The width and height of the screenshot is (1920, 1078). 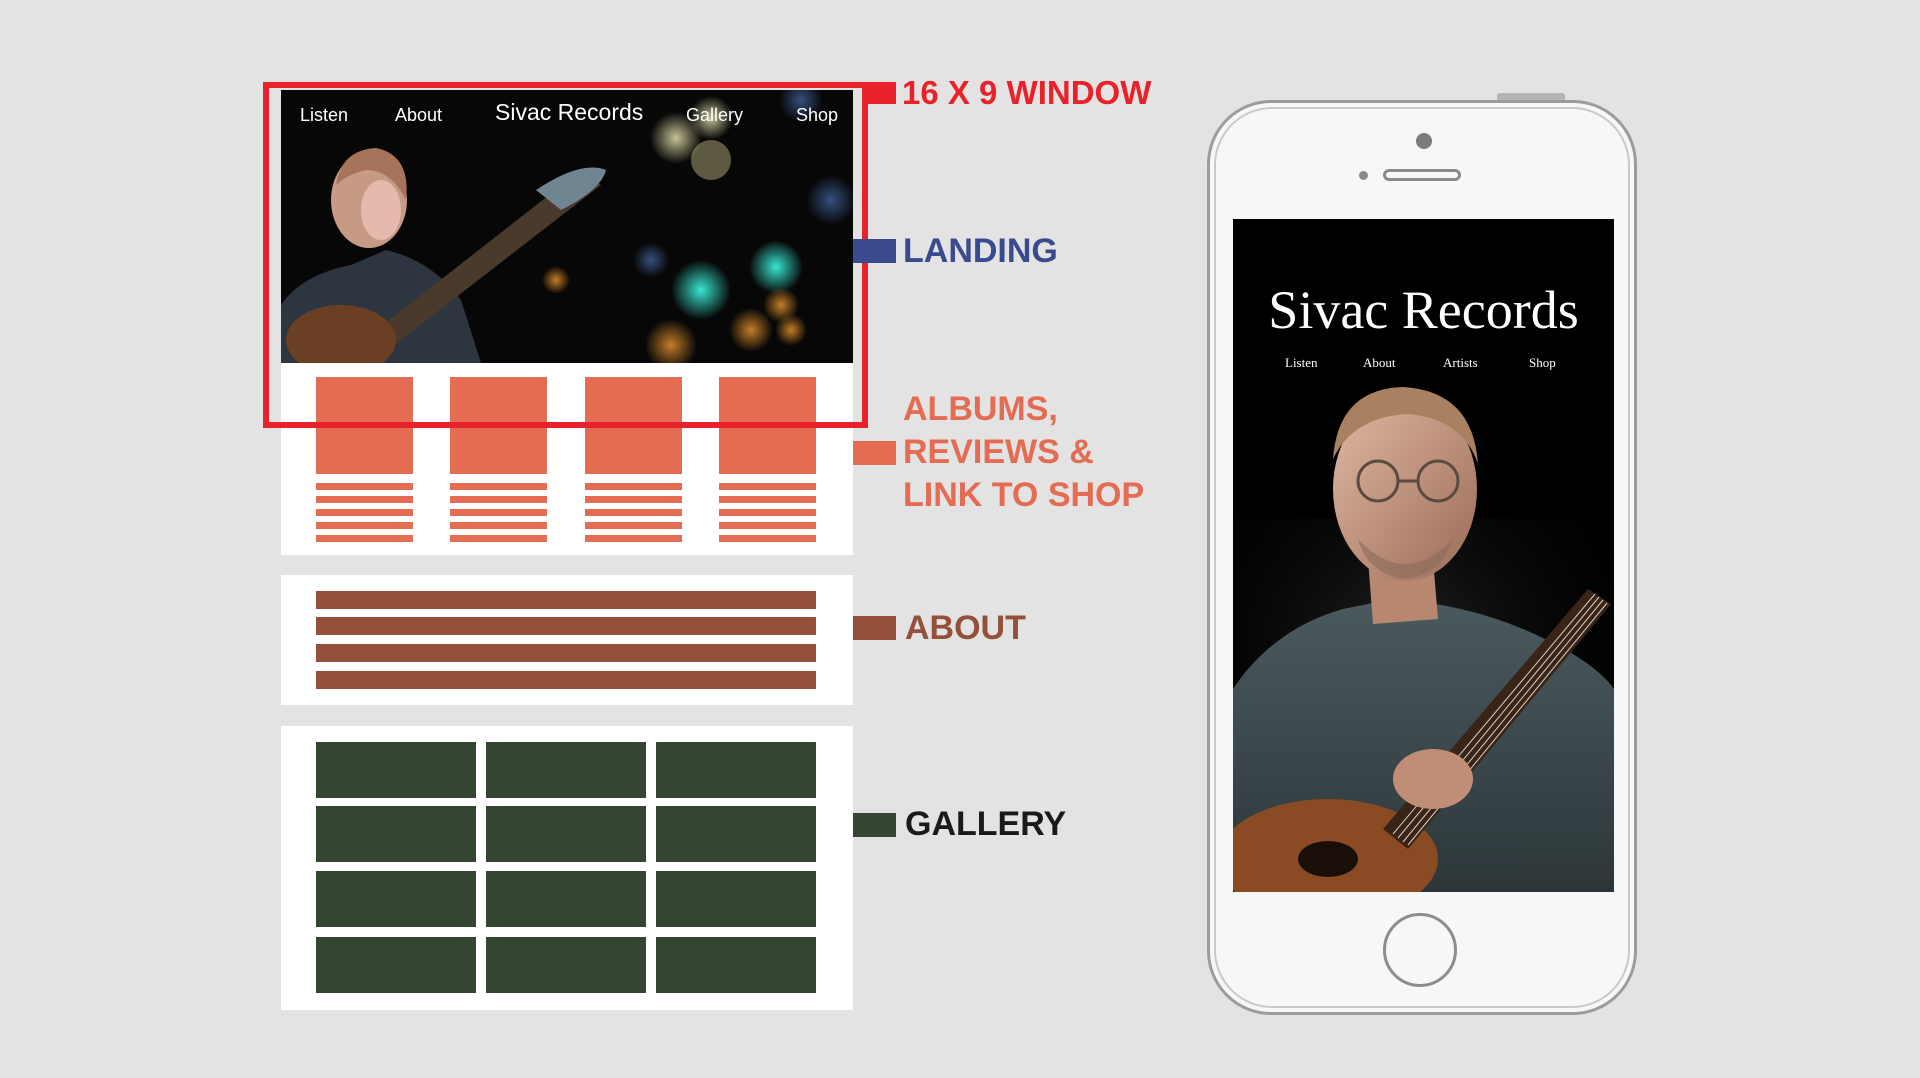 What do you see at coordinates (1460, 363) in the screenshot?
I see `mobile-nav-artists: Artists` at bounding box center [1460, 363].